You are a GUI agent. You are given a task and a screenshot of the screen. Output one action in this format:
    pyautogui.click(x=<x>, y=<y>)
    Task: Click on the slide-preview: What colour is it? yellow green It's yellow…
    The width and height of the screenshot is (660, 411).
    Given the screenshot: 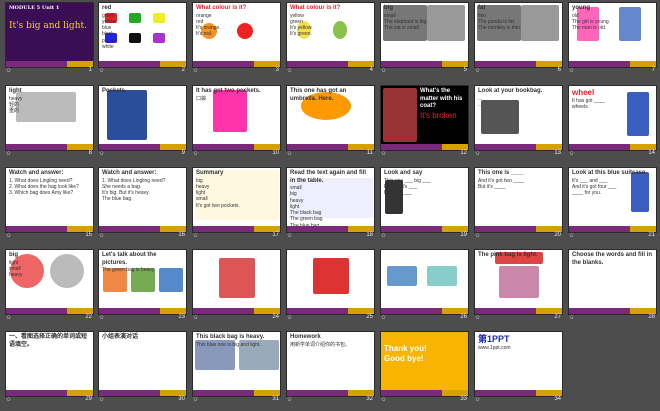 What is the action you would take?
    pyautogui.click(x=330, y=35)
    